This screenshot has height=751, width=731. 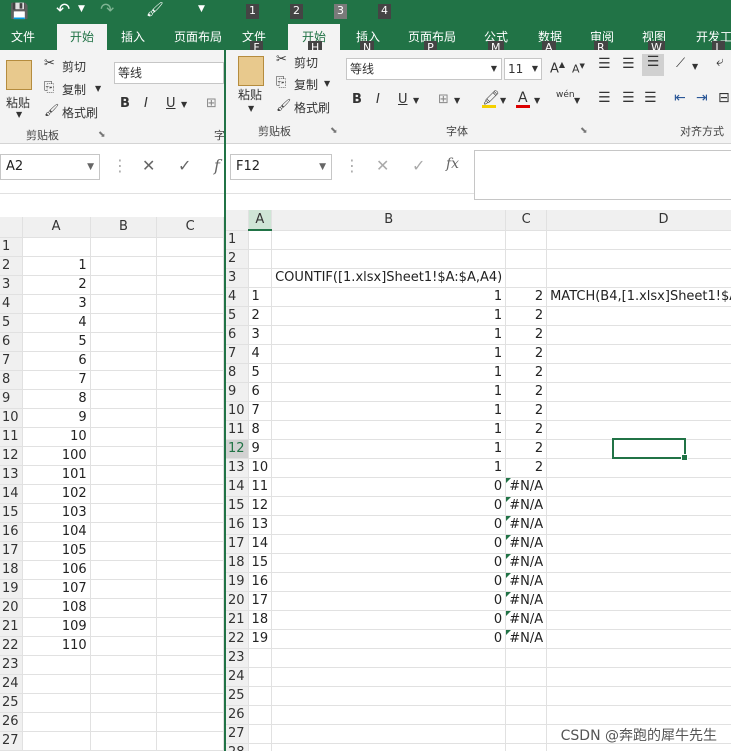 What do you see at coordinates (523, 98) in the screenshot?
I see `font-color-icon: A` at bounding box center [523, 98].